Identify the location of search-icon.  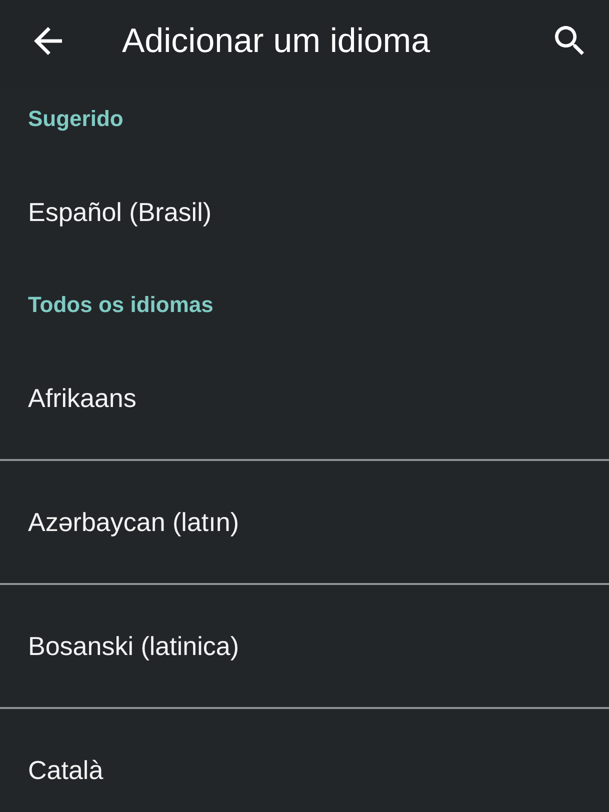
(569, 40).